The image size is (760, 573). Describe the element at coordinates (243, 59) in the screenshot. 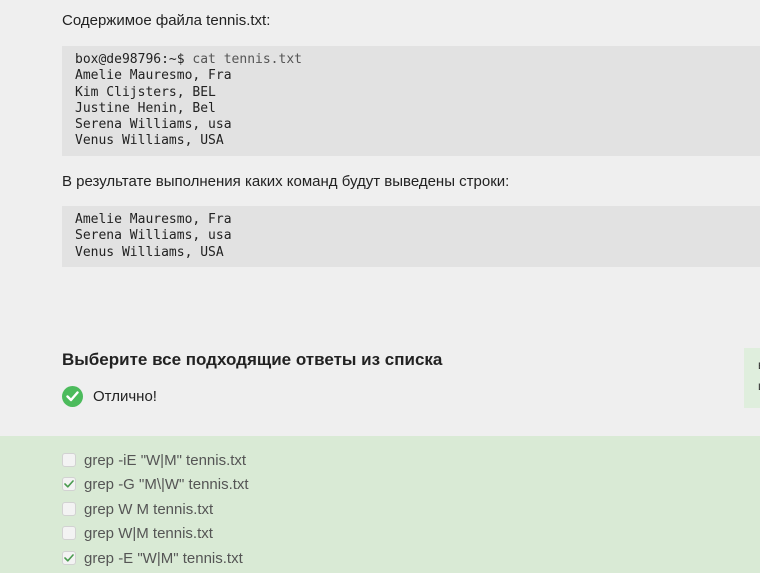

I see `shell-command: cat tennis.txt` at that location.